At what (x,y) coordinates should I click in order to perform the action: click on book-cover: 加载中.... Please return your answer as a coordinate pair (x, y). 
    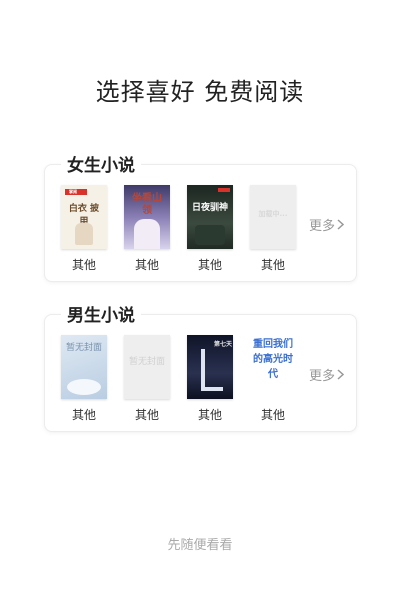
    Looking at the image, I should click on (273, 217).